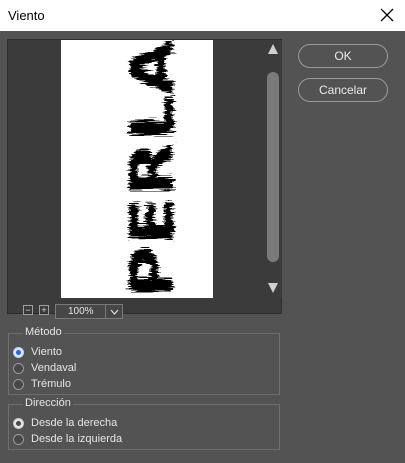 Image resolution: width=405 pixels, height=463 pixels. Describe the element at coordinates (273, 288) in the screenshot. I see `scroll-down-icon` at that location.